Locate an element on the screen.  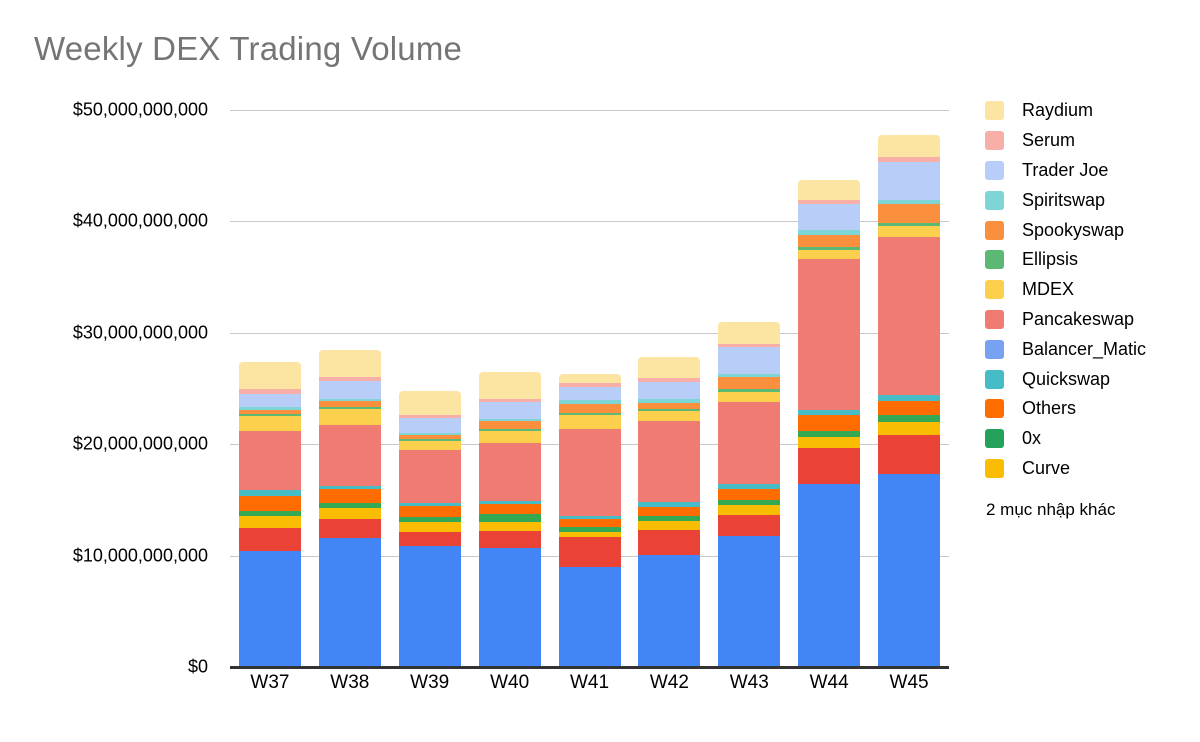
legend-item: Spiritswap is located at coordinates (1090, 200).